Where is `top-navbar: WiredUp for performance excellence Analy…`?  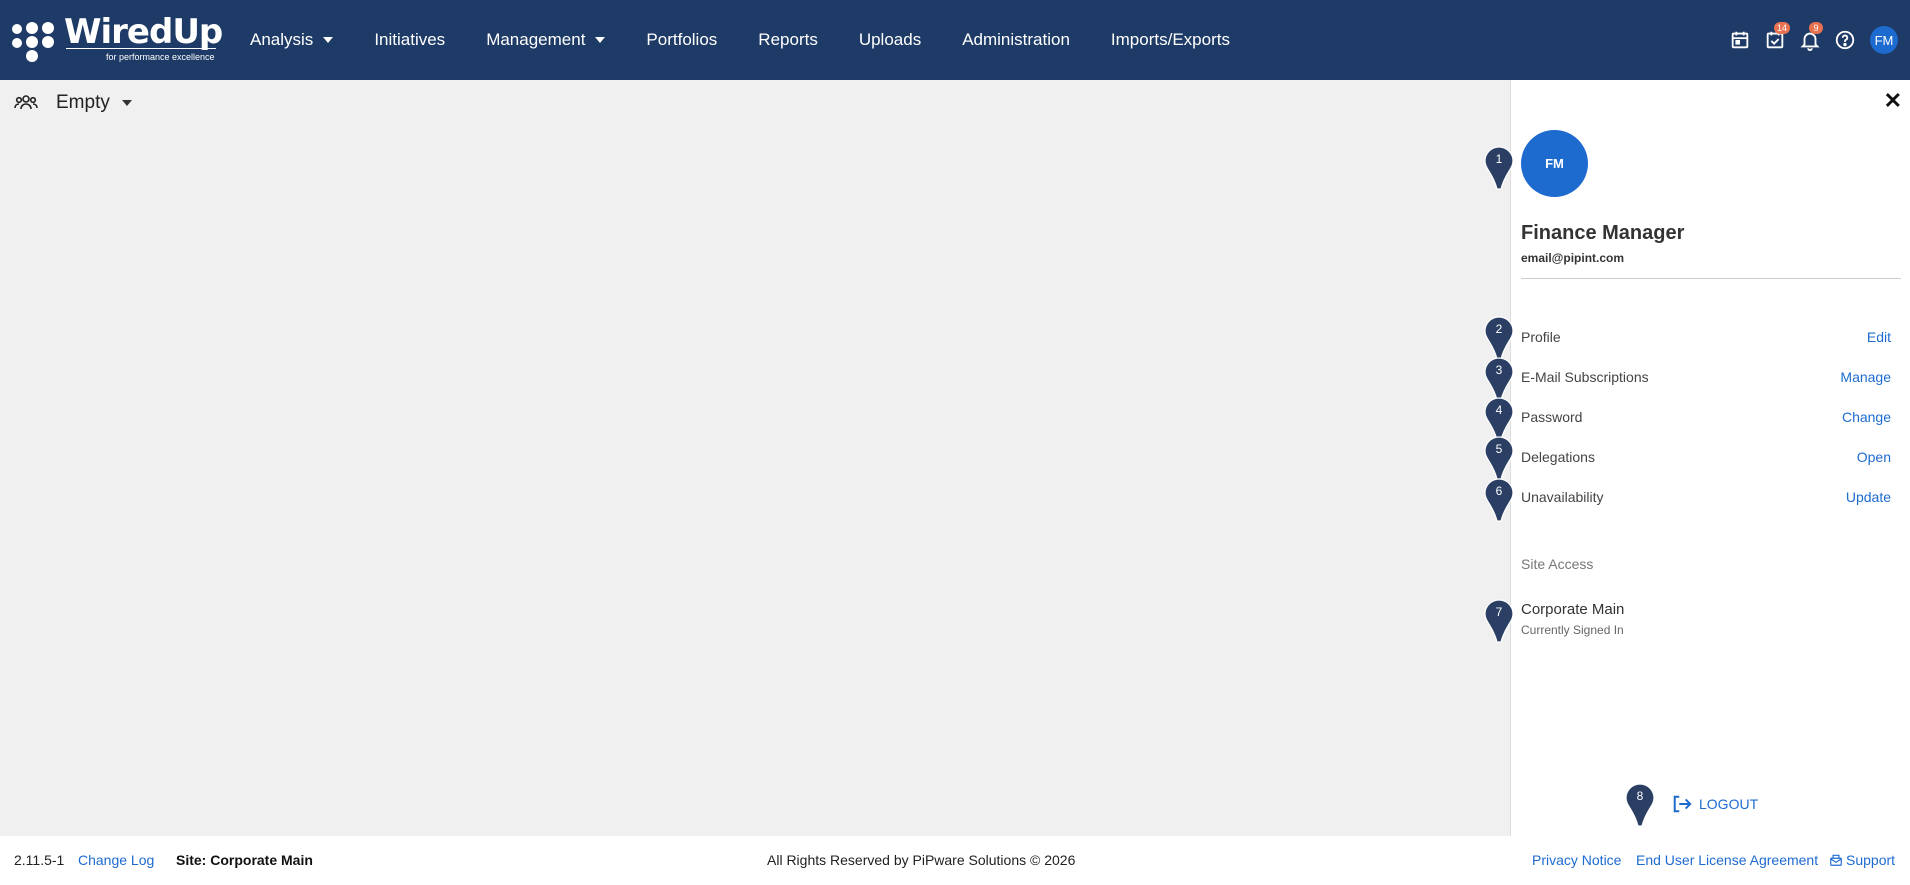
top-navbar: WiredUp for performance excellence Analy… is located at coordinates (955, 40).